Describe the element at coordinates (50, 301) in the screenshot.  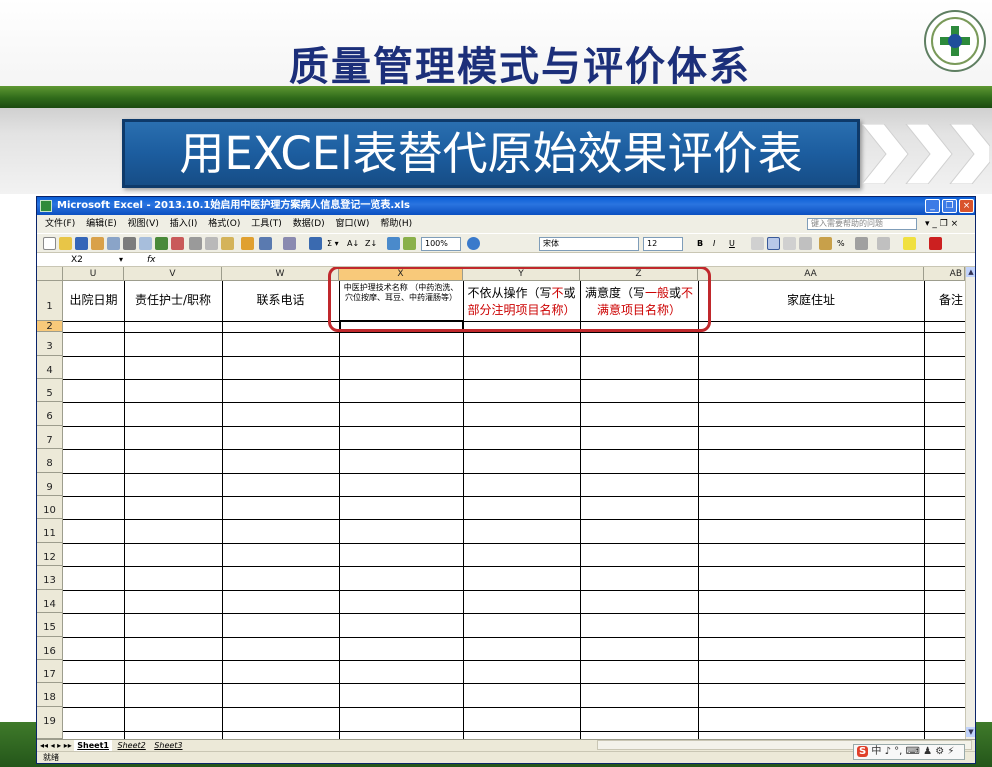
I see `row-header-1: 1` at that location.